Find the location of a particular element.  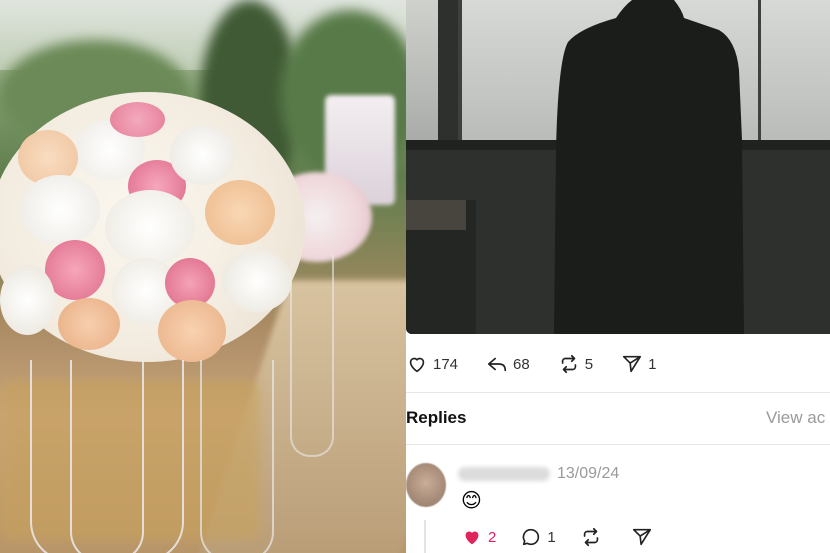

pink-rose is located at coordinates (137, 119).